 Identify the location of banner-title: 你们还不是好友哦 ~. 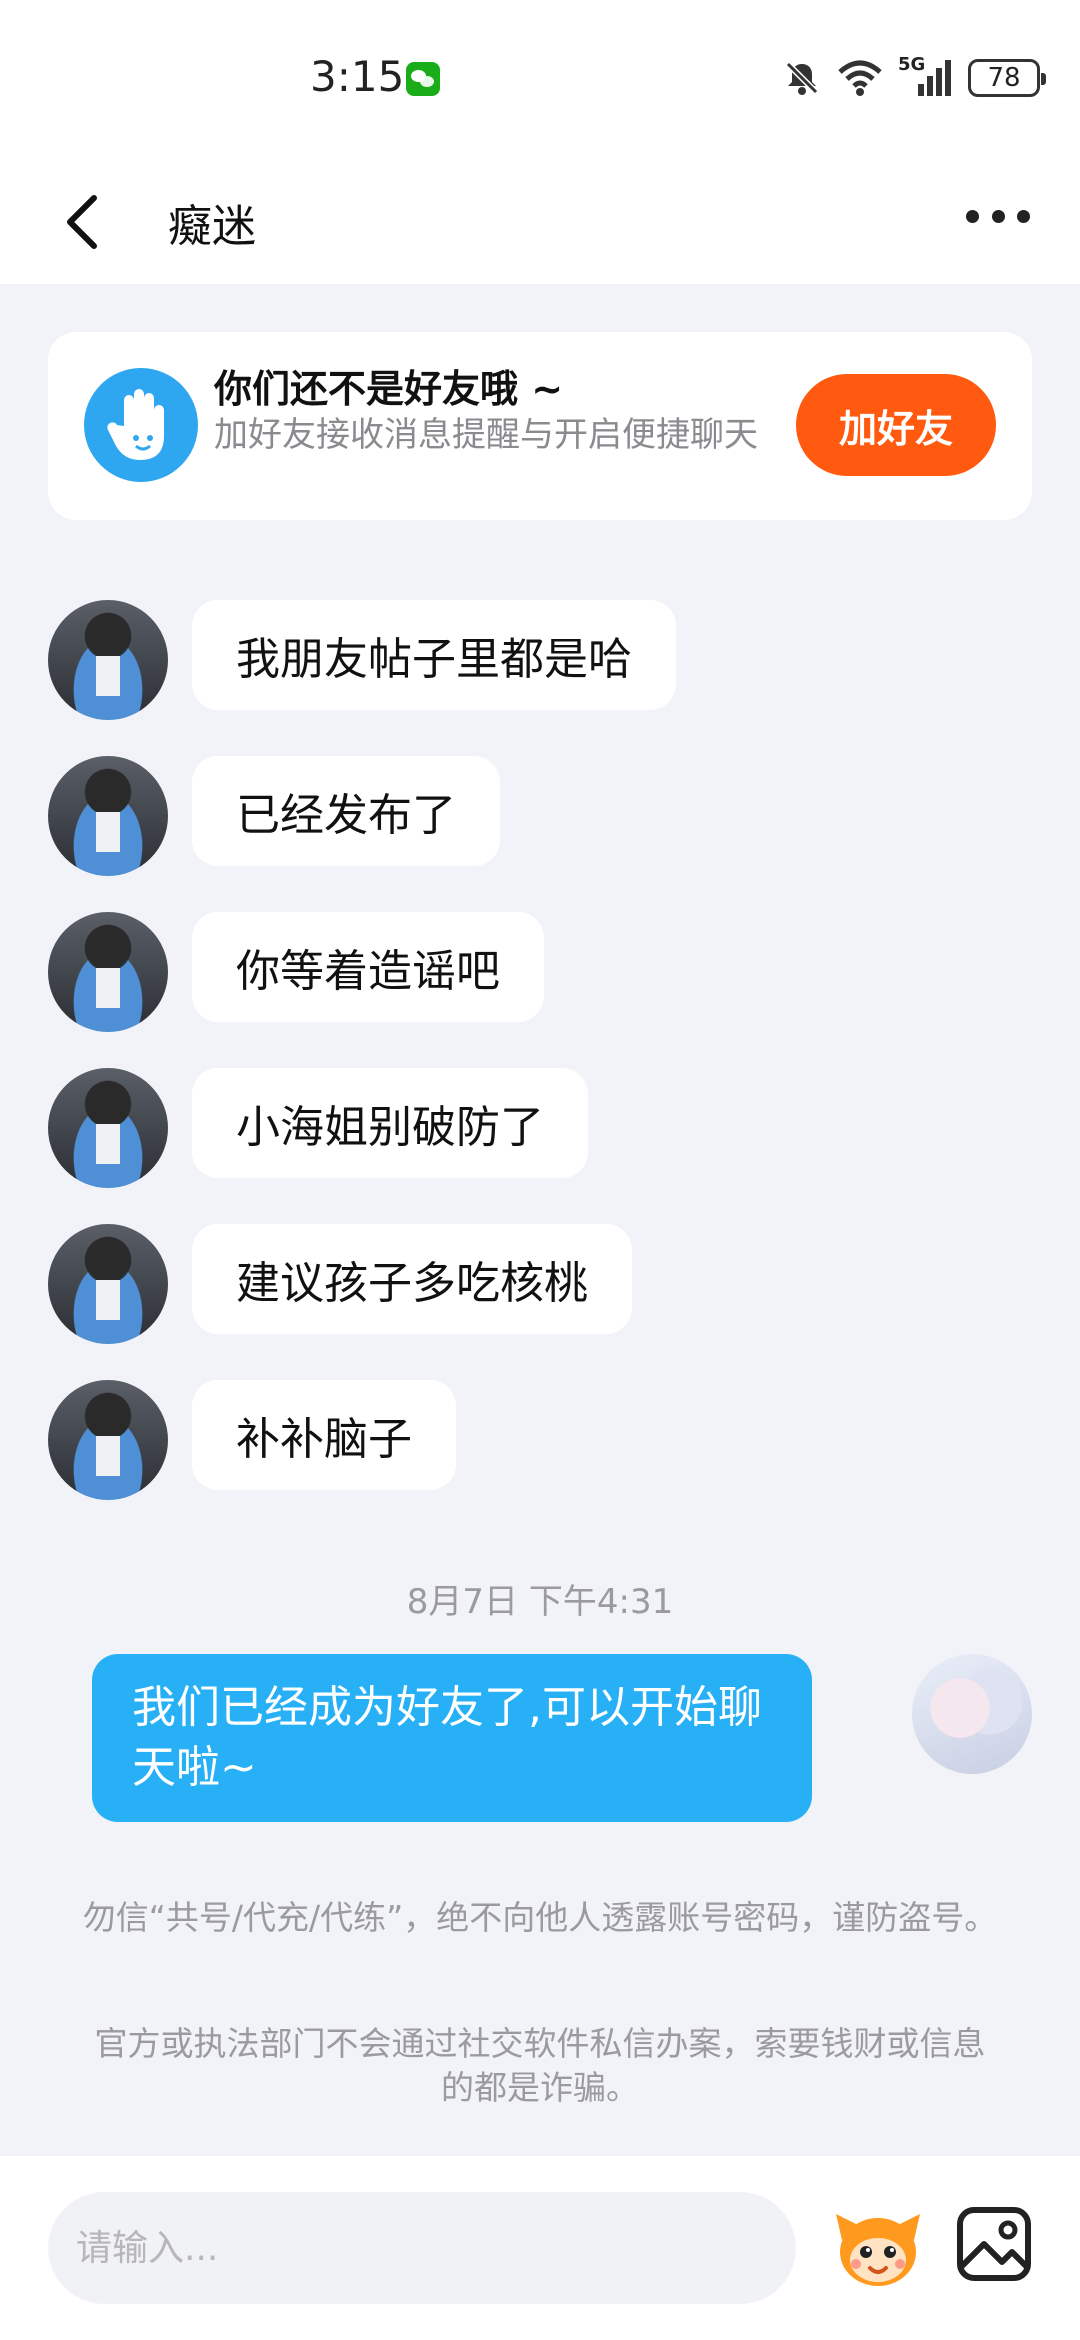
(389, 389).